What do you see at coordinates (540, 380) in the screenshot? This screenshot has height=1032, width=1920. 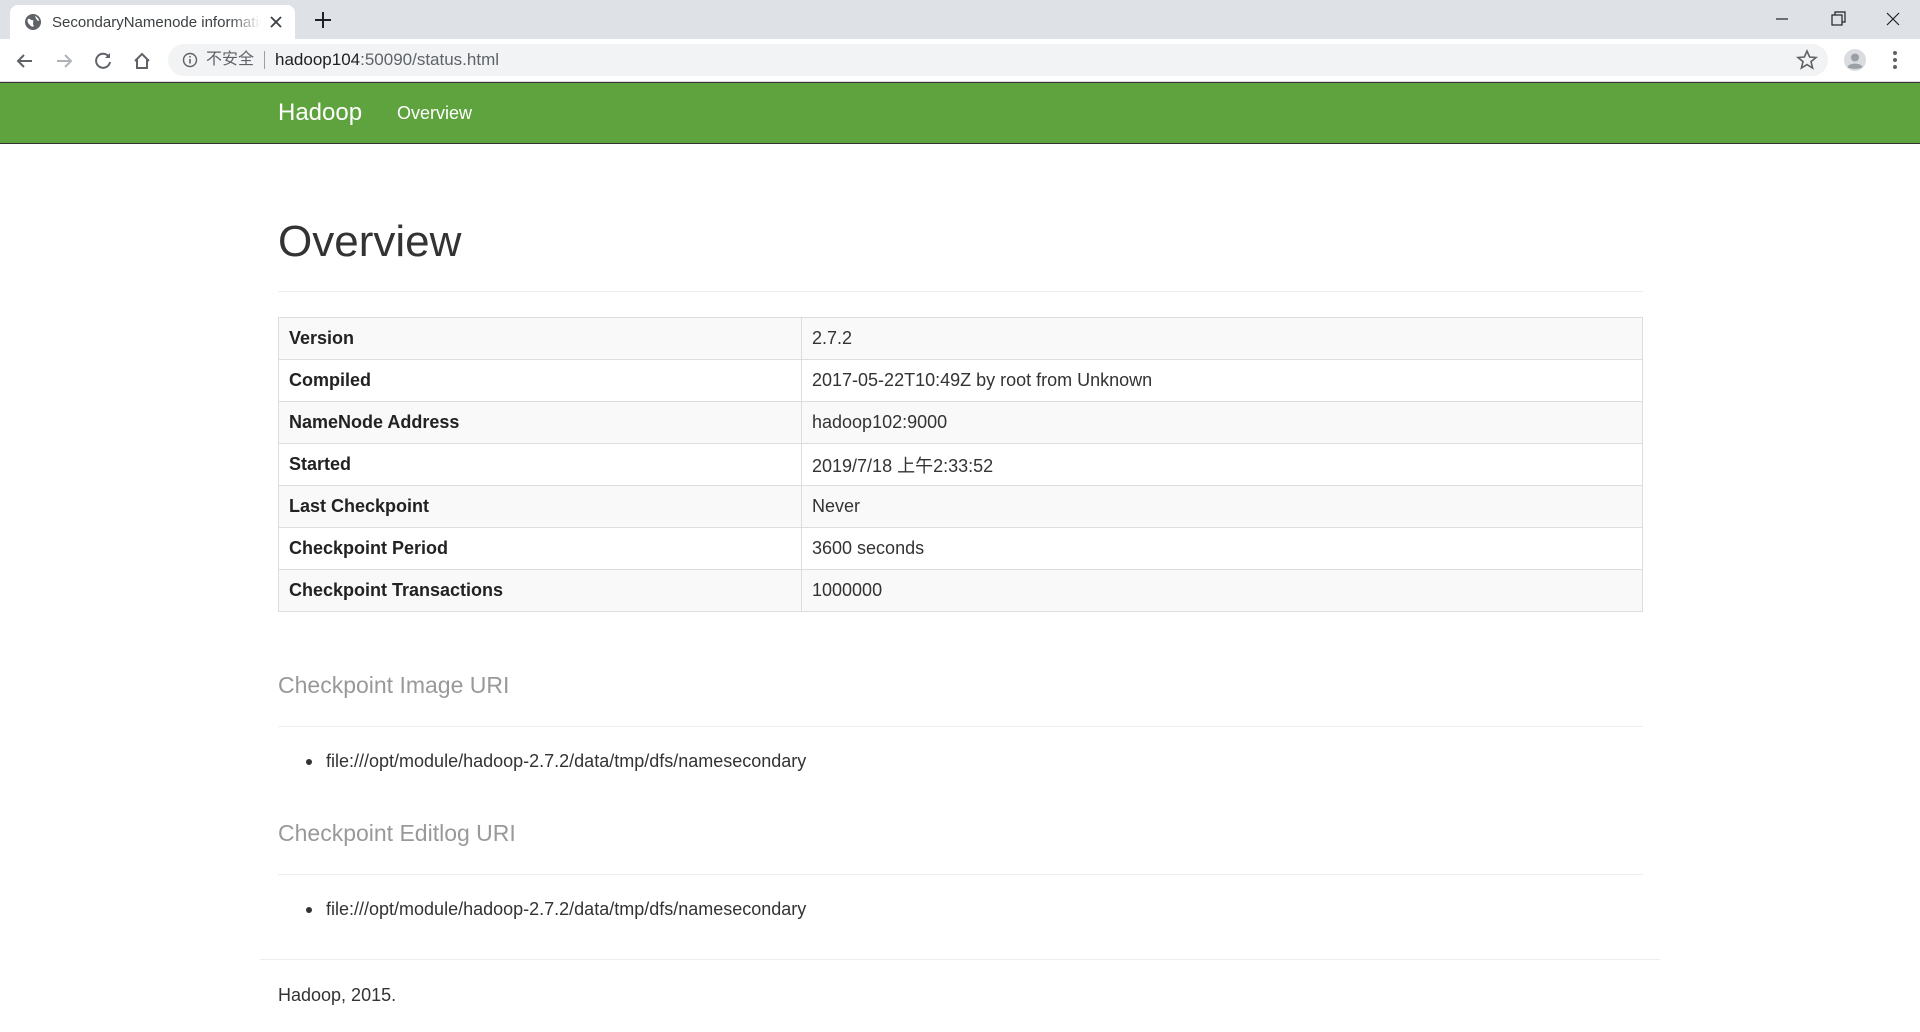 I see `row-key: Compiled` at bounding box center [540, 380].